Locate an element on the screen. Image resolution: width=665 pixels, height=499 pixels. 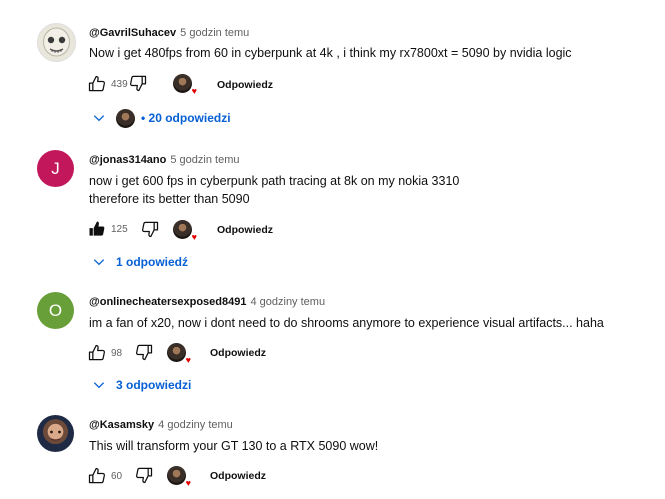
view-replies-button: 1 odpowiedź is located at coordinates (140, 262).